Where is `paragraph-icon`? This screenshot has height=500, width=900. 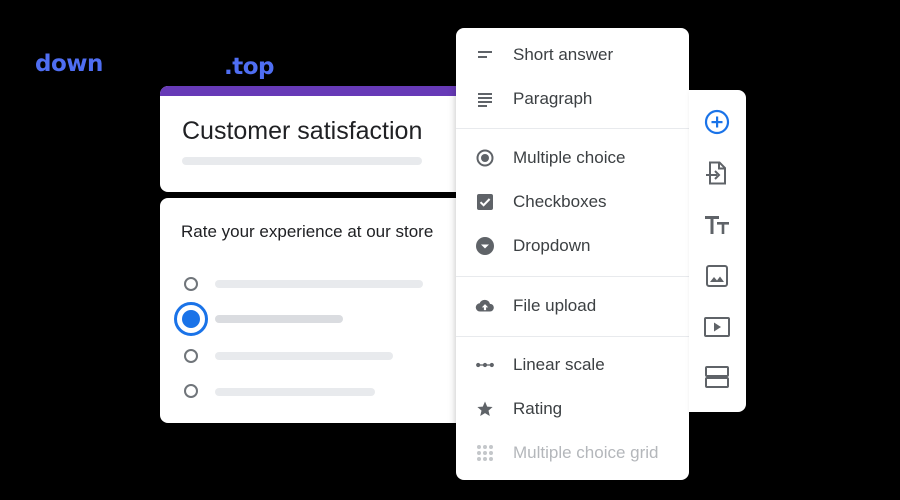 paragraph-icon is located at coordinates (485, 99).